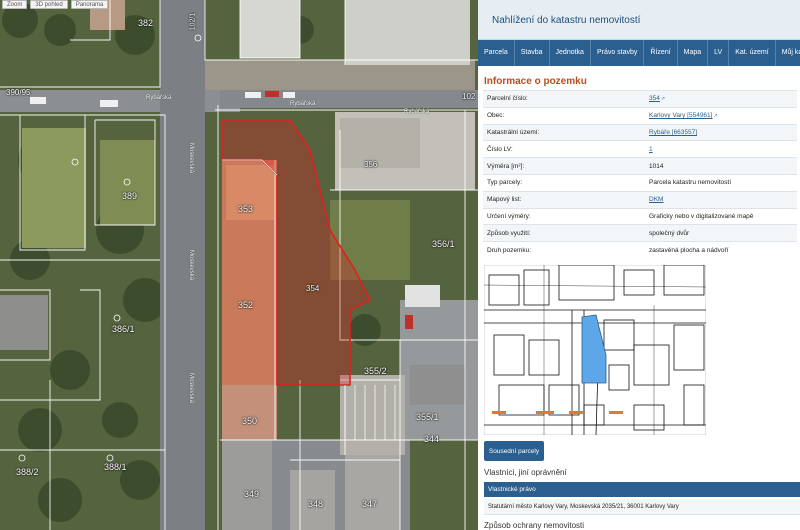  I want to click on parcel-label-389: 389, so click(130, 196).